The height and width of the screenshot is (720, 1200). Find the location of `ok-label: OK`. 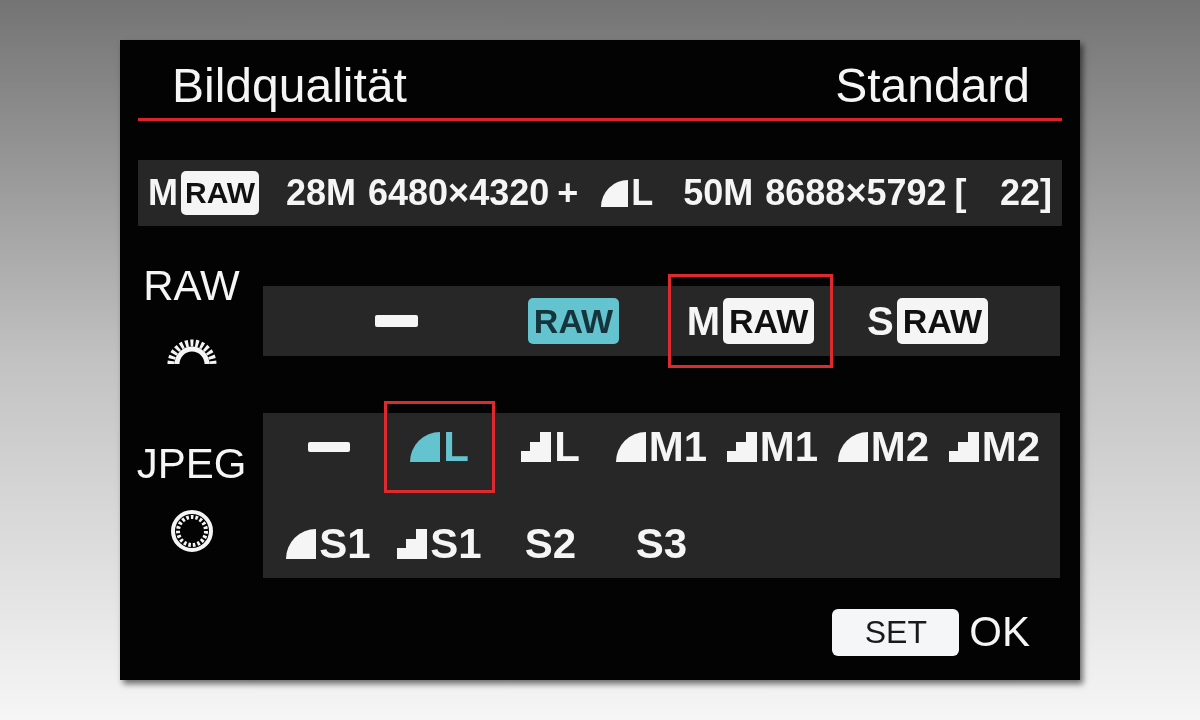

ok-label: OK is located at coordinates (999, 632).